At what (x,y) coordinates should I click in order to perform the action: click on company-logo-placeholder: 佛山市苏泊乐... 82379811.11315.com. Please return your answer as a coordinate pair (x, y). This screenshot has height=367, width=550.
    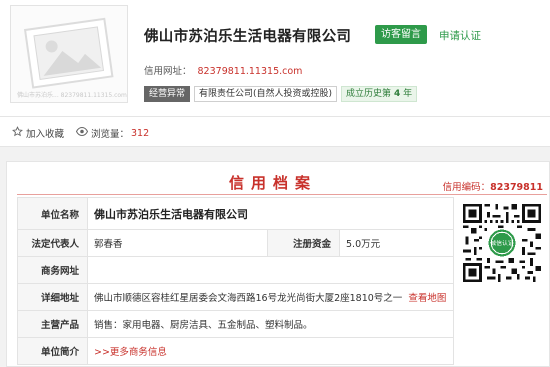
    Looking at the image, I should click on (69, 54).